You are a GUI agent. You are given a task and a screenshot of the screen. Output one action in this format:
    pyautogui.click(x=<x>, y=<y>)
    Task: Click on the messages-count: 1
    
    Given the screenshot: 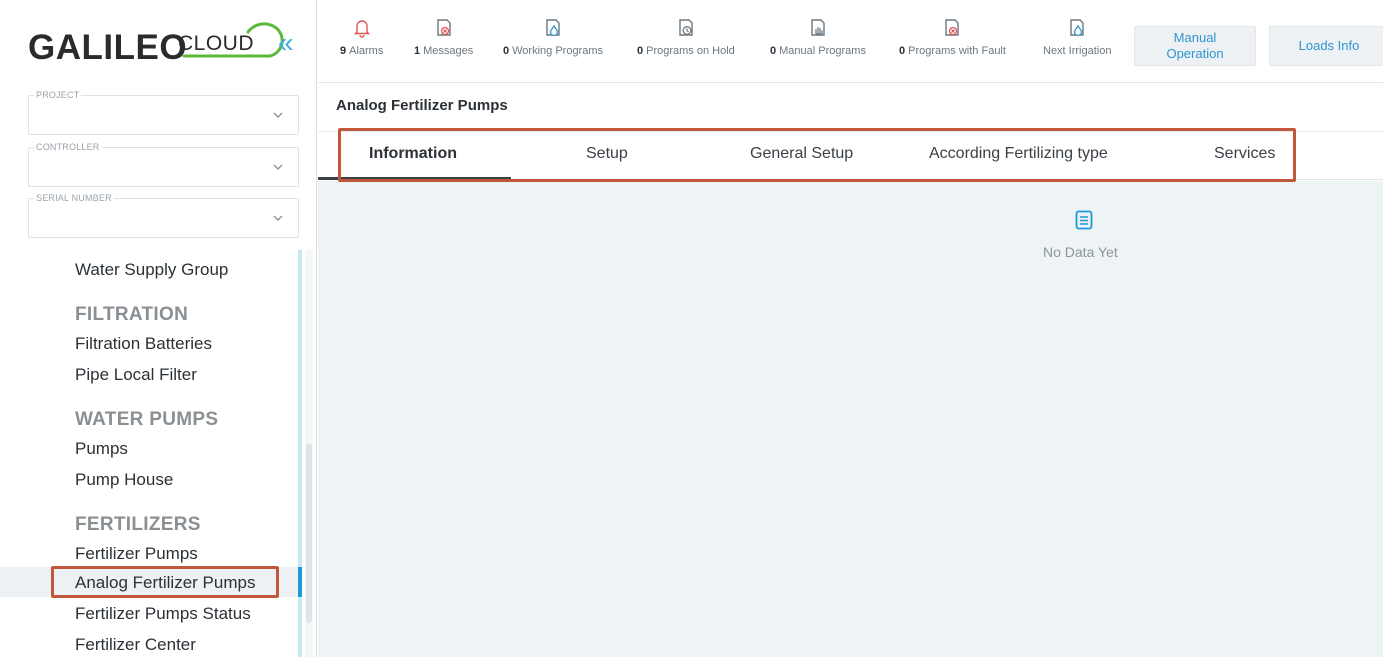 What is the action you would take?
    pyautogui.click(x=417, y=51)
    